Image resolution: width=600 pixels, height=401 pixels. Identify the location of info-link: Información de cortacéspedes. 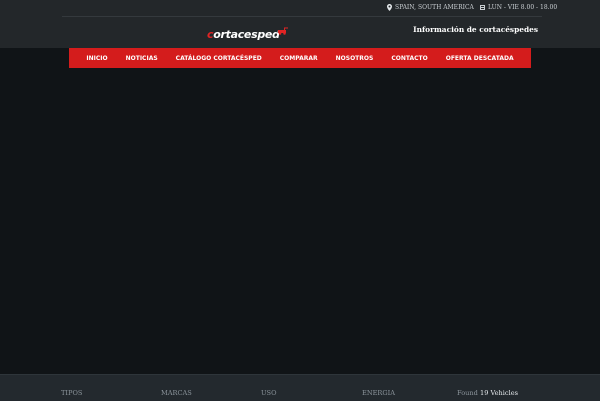
(475, 29).